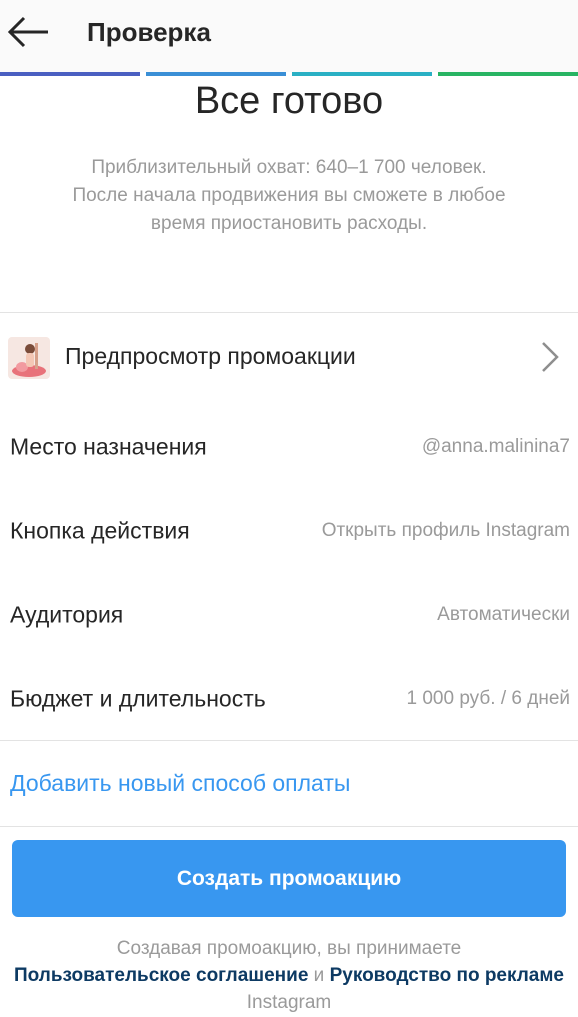  Describe the element at coordinates (319, 975) in the screenshot. I see `terms-and: и` at that location.